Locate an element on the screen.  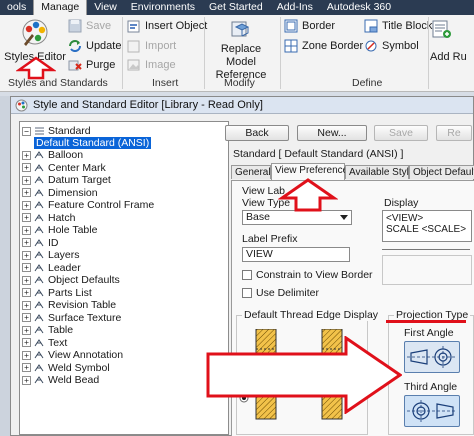
tree-item-label: View Annotation is located at coordinates (86, 355).